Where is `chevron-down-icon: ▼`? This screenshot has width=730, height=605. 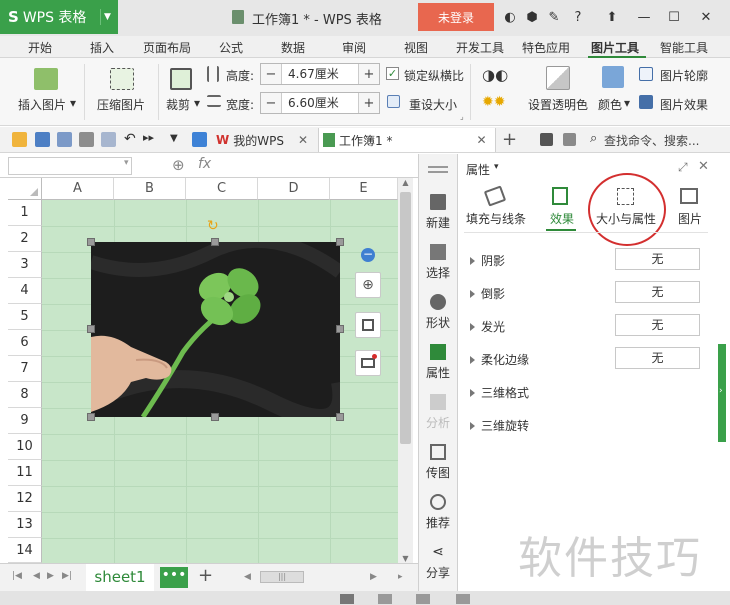 chevron-down-icon: ▼ is located at coordinates (107, 17).